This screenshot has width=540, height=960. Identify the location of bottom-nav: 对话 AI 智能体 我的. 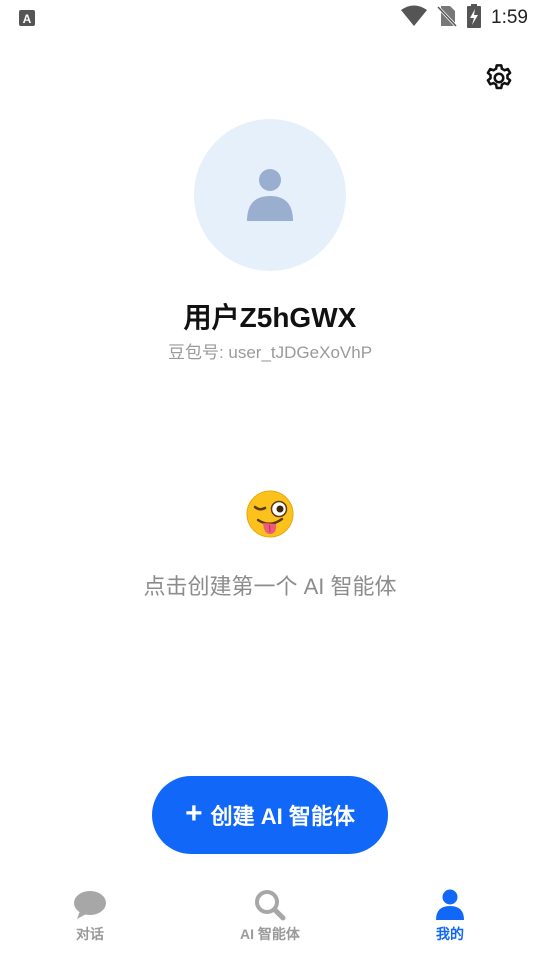
(270, 921).